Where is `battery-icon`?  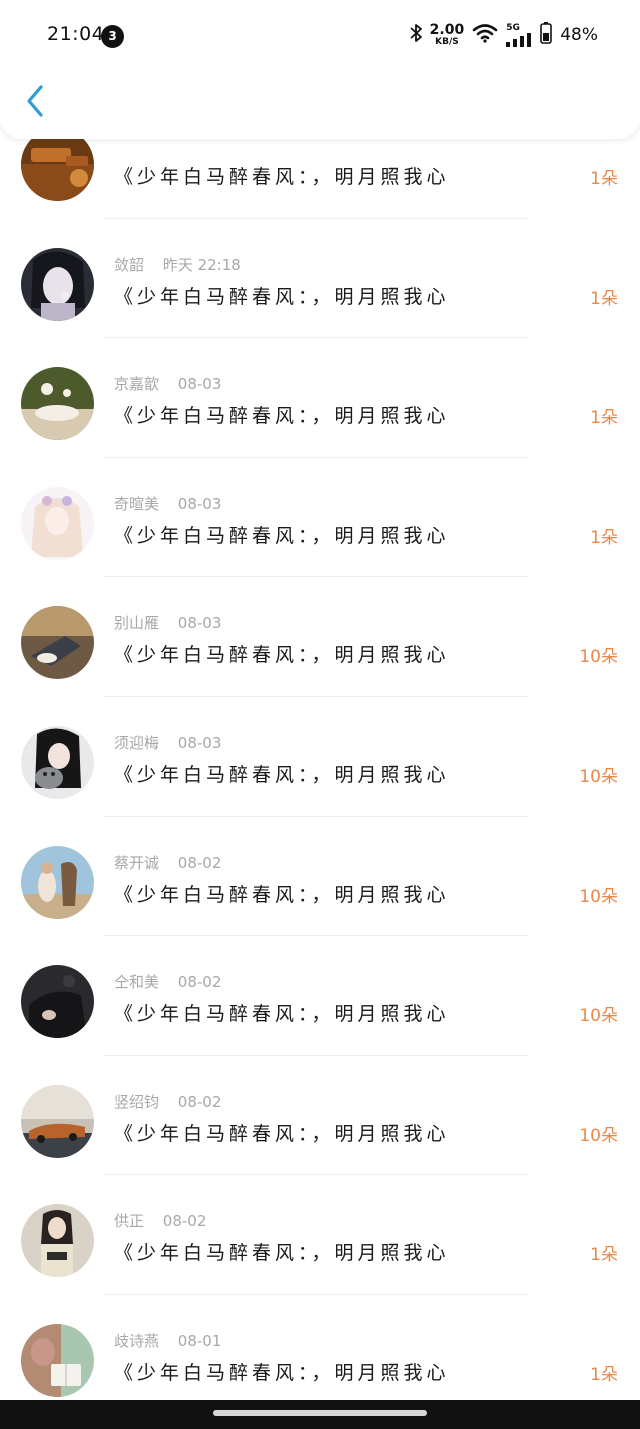
battery-icon is located at coordinates (546, 35).